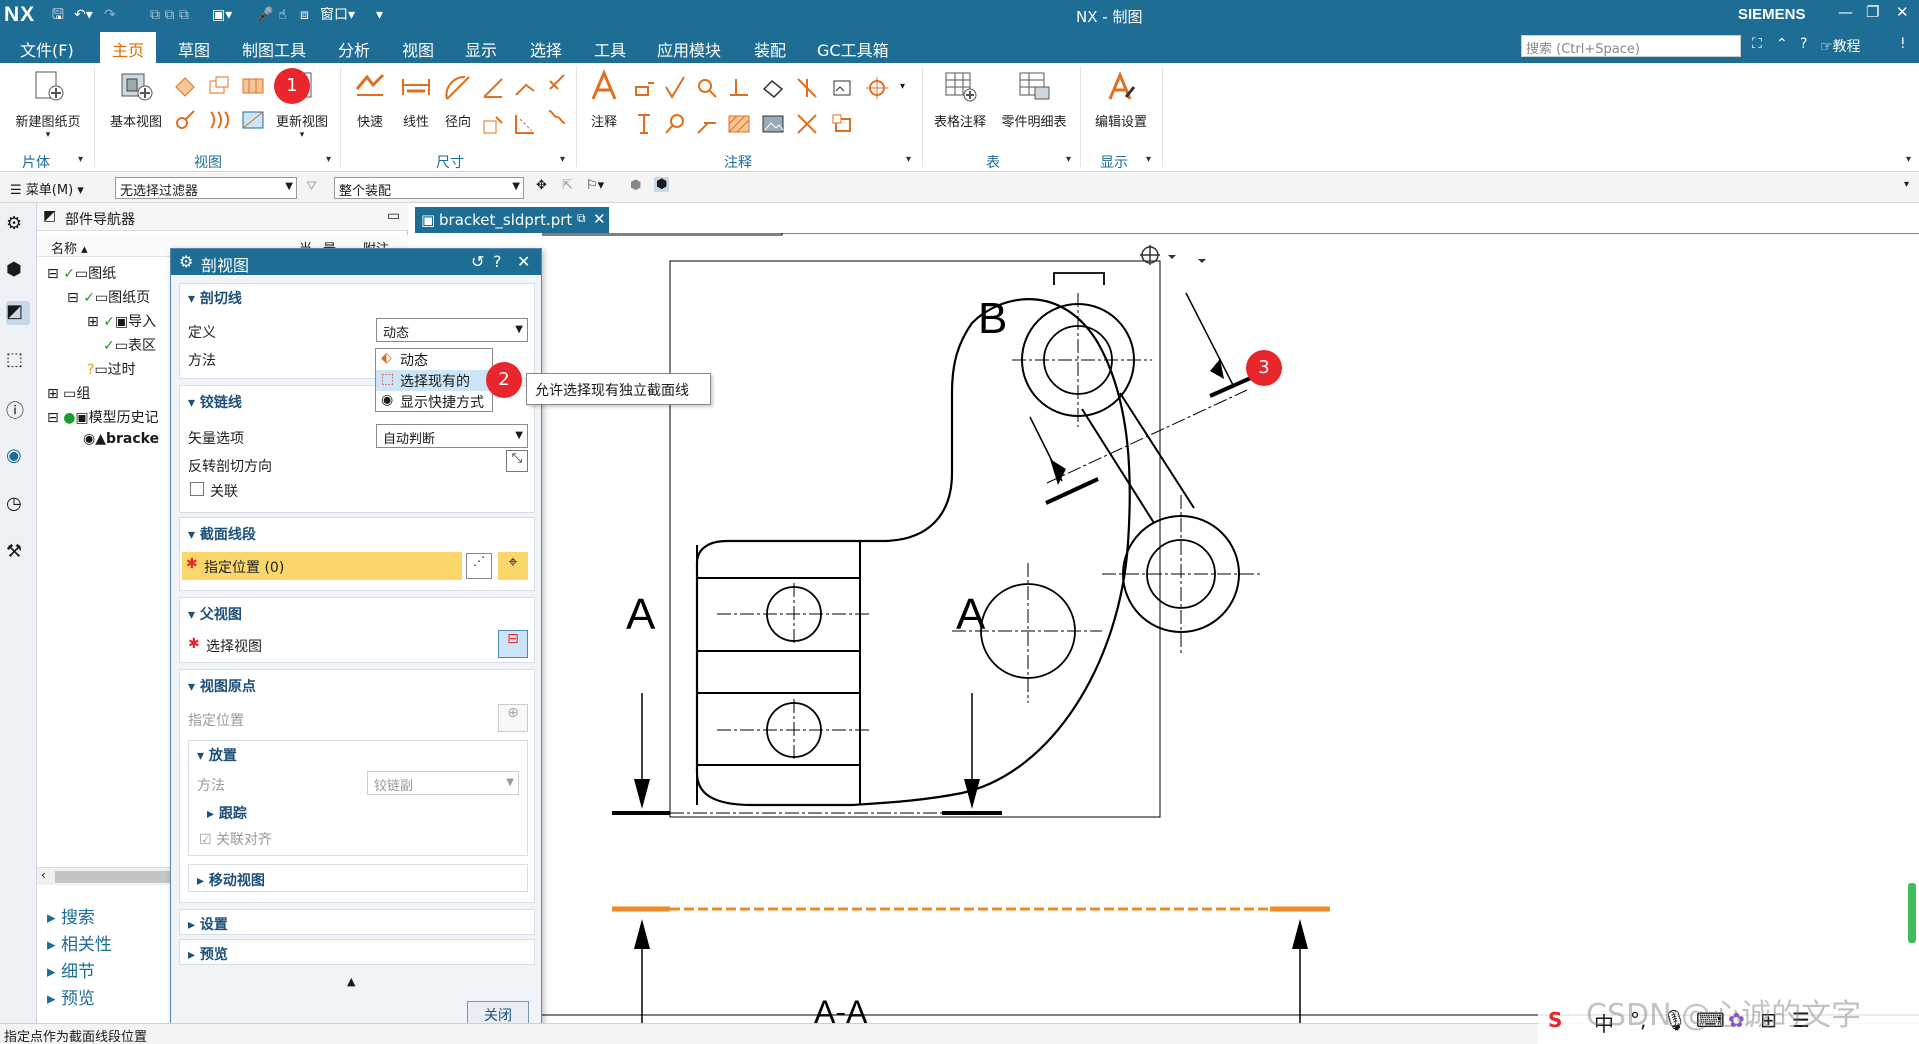  Describe the element at coordinates (231, 880) in the screenshot. I see `move-view-title: ▸ 移动视图` at that location.